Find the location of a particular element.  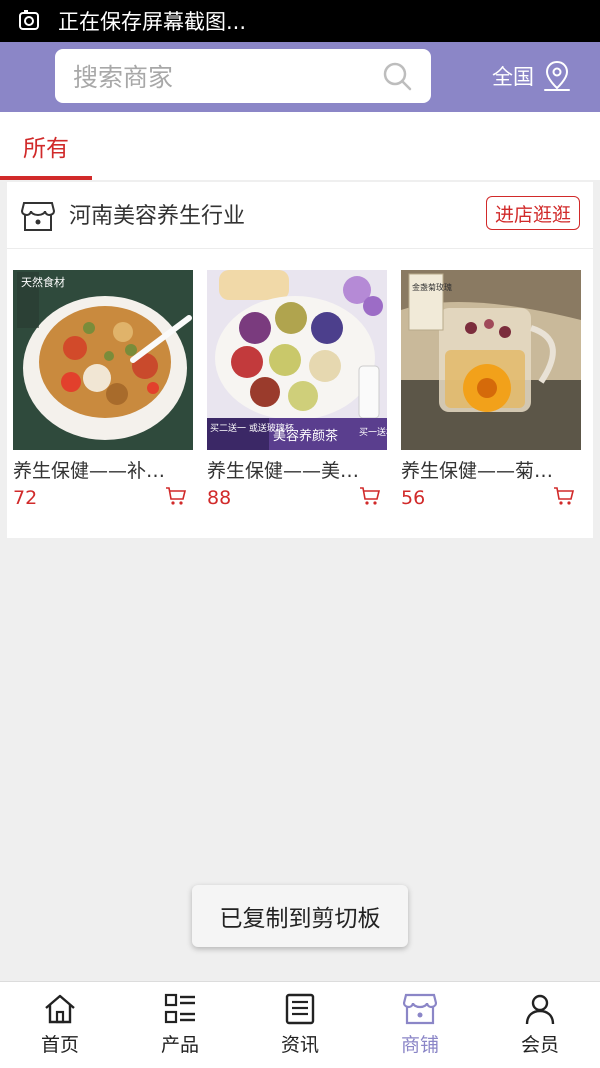

tab-all: 所有 is located at coordinates (46, 146).